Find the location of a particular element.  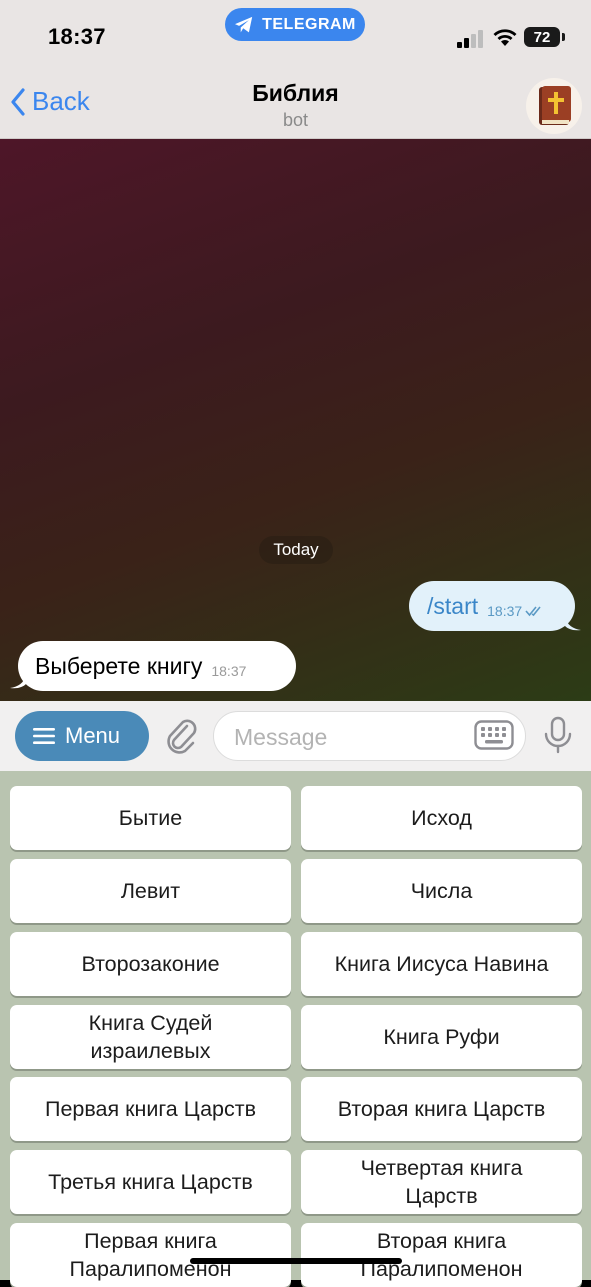

telegram-pill-label: TELEGRAM is located at coordinates (309, 24).